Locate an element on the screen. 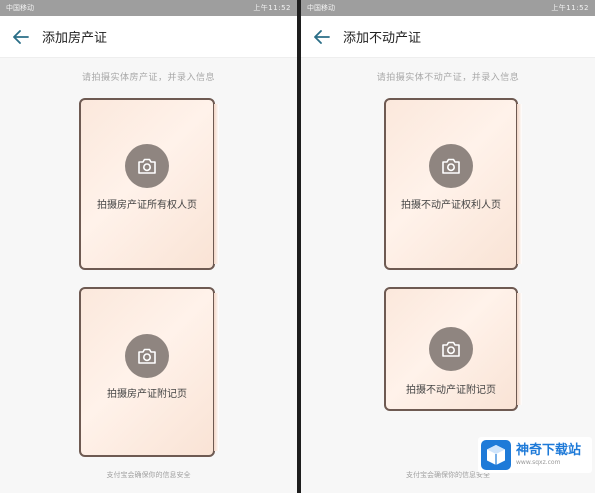 Image resolution: width=595 pixels, height=493 pixels. site-watermark: 神奇下载站 www.sqxz.com is located at coordinates (535, 455).